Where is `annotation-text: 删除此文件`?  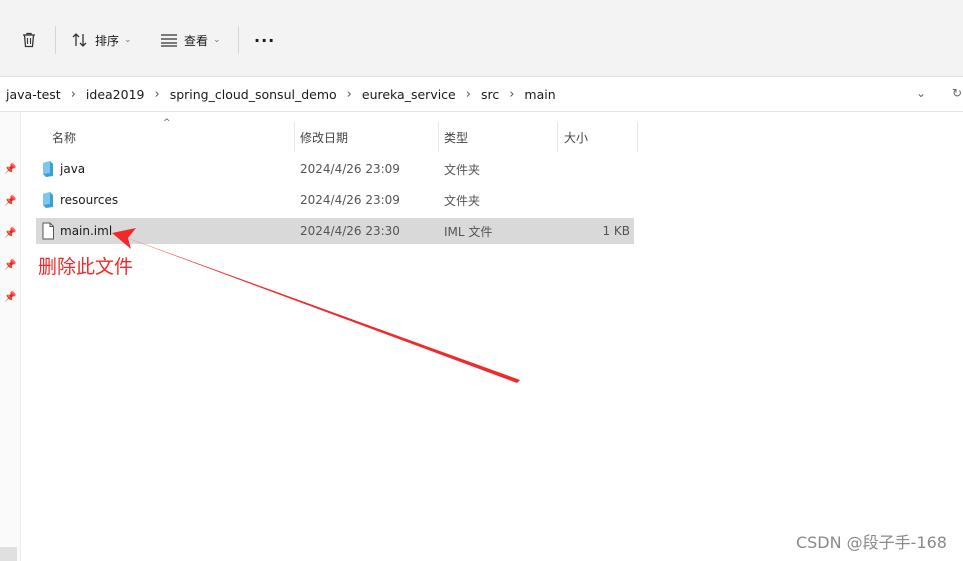
annotation-text: 删除此文件 is located at coordinates (86, 267).